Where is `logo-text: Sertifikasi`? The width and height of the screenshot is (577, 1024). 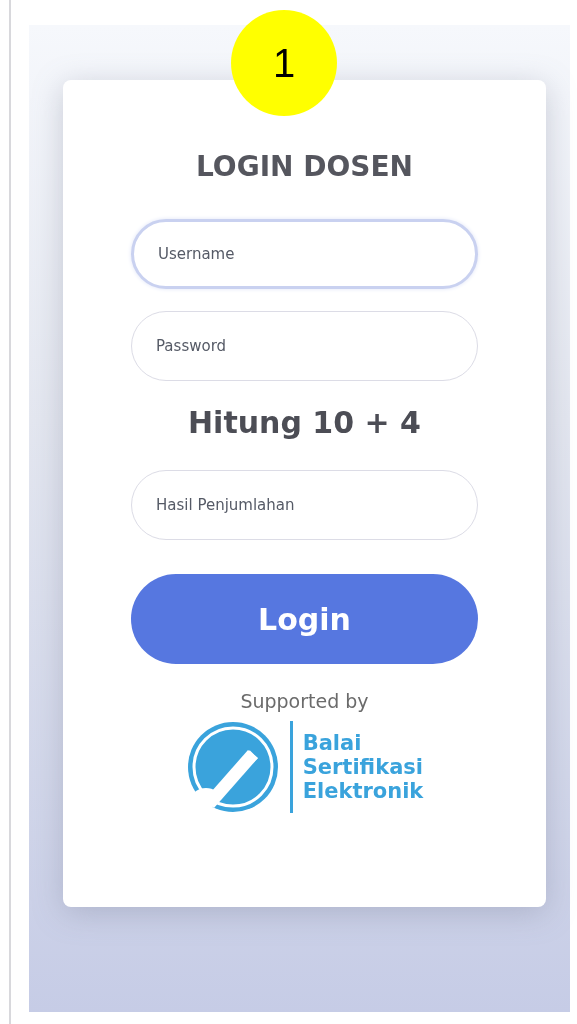
logo-text: Sertifikasi is located at coordinates (362, 767).